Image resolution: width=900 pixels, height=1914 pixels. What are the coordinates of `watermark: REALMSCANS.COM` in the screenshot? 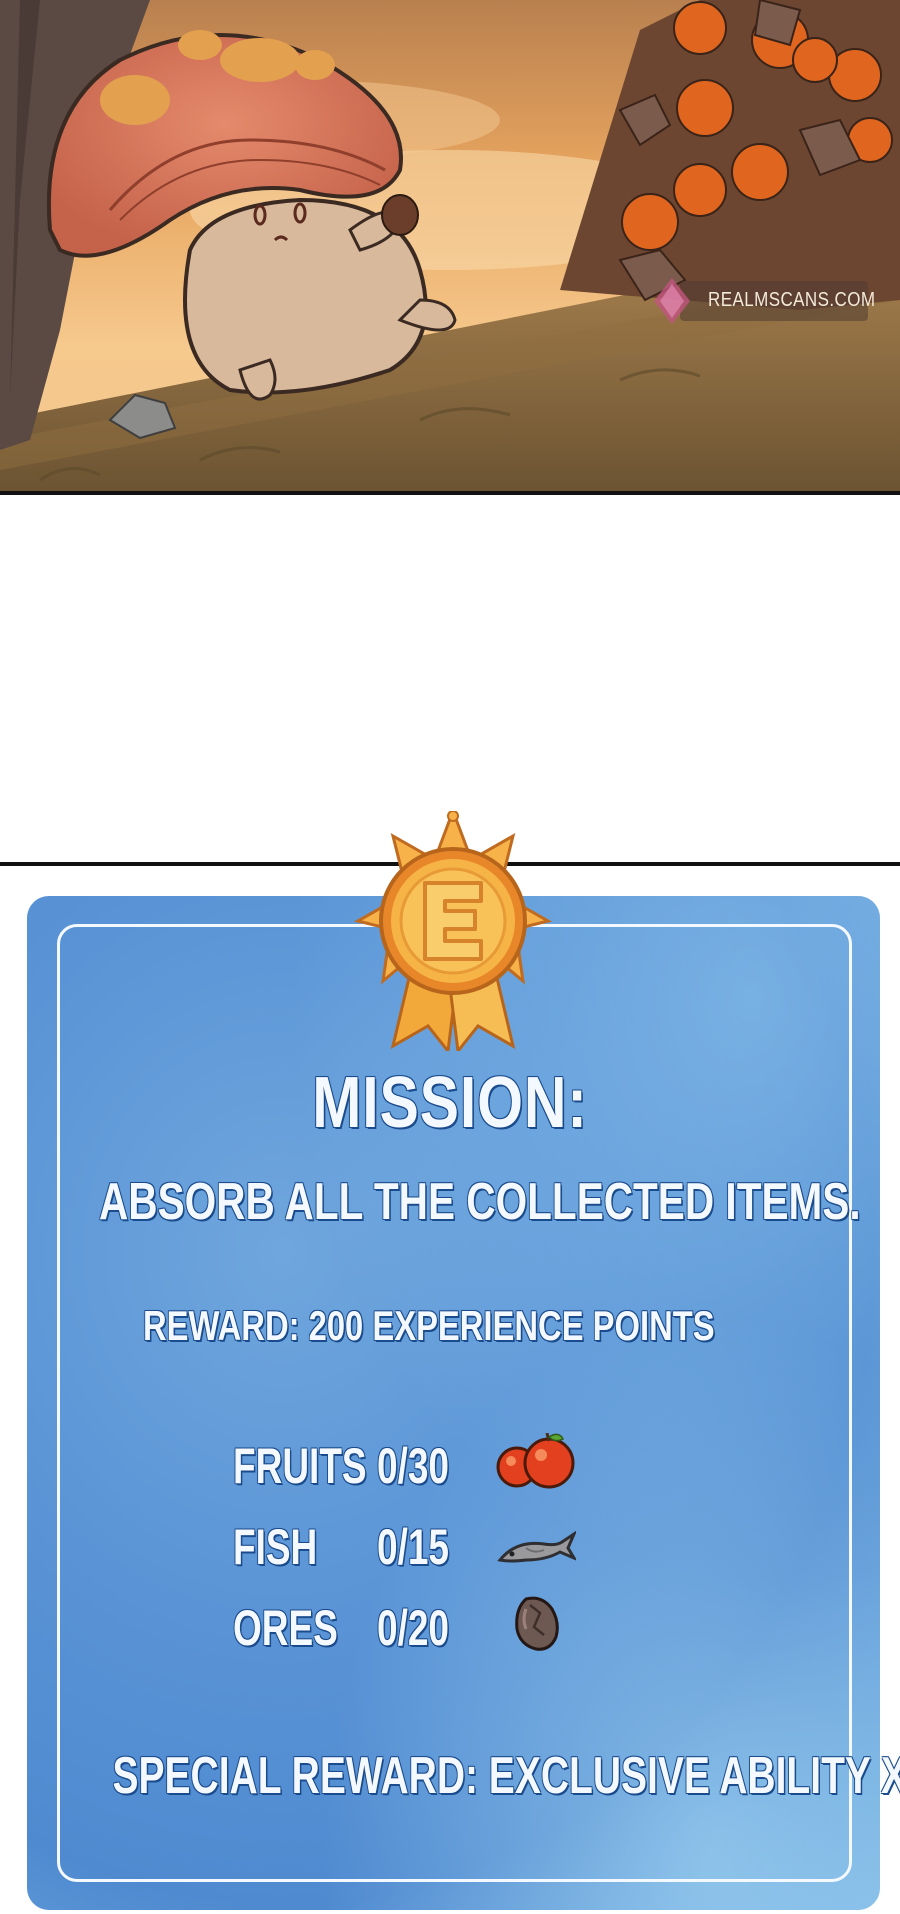 It's located at (764, 301).